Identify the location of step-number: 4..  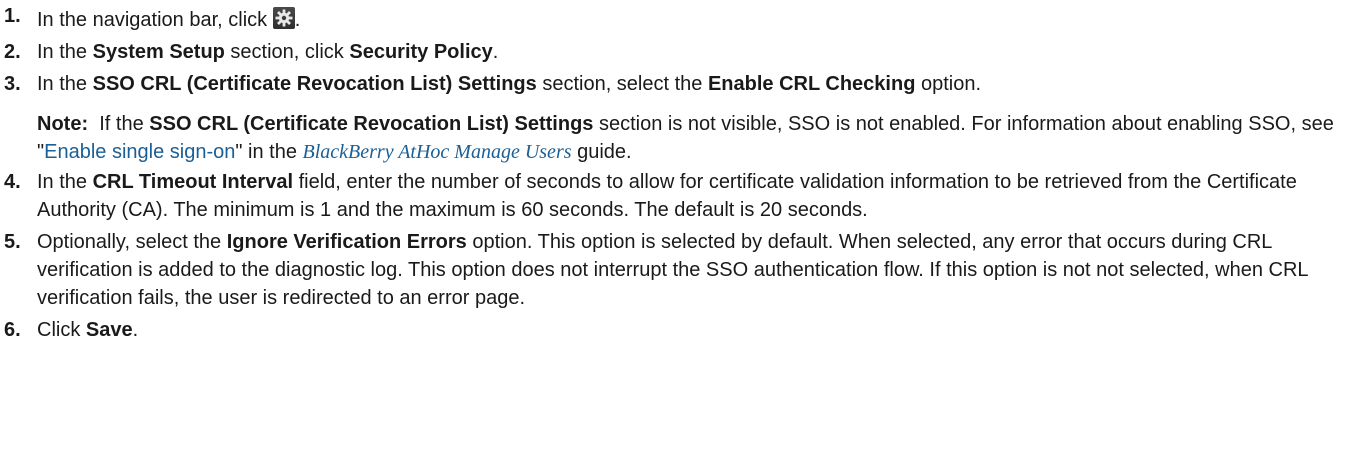
(12, 182).